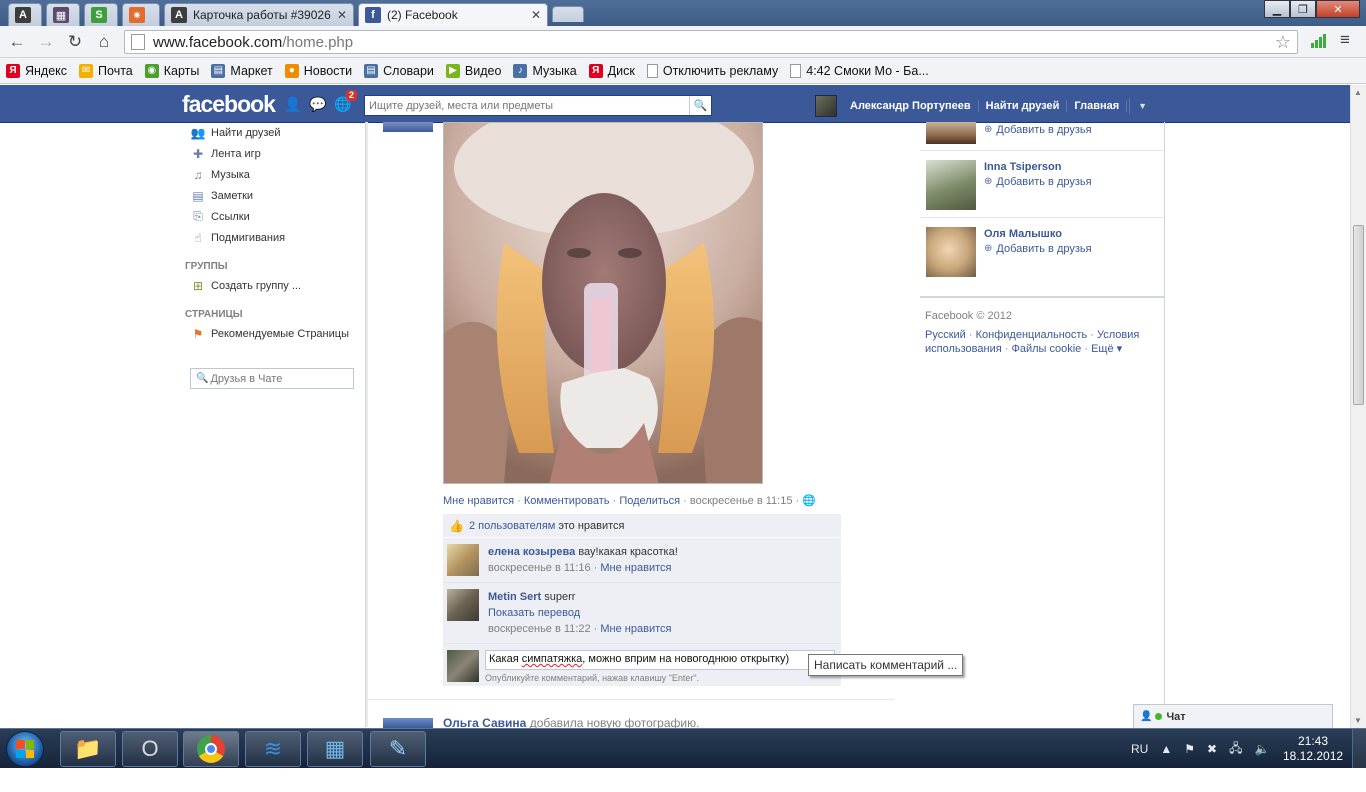  I want to click on chat-tab: 👤 Чат, so click(1233, 716).